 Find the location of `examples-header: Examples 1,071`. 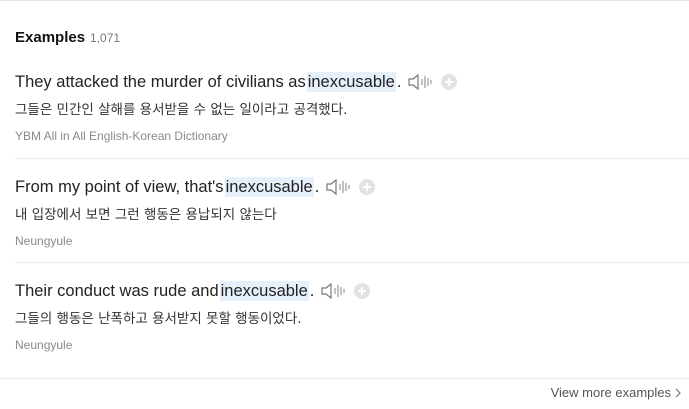

examples-header: Examples 1,071 is located at coordinates (67, 37).